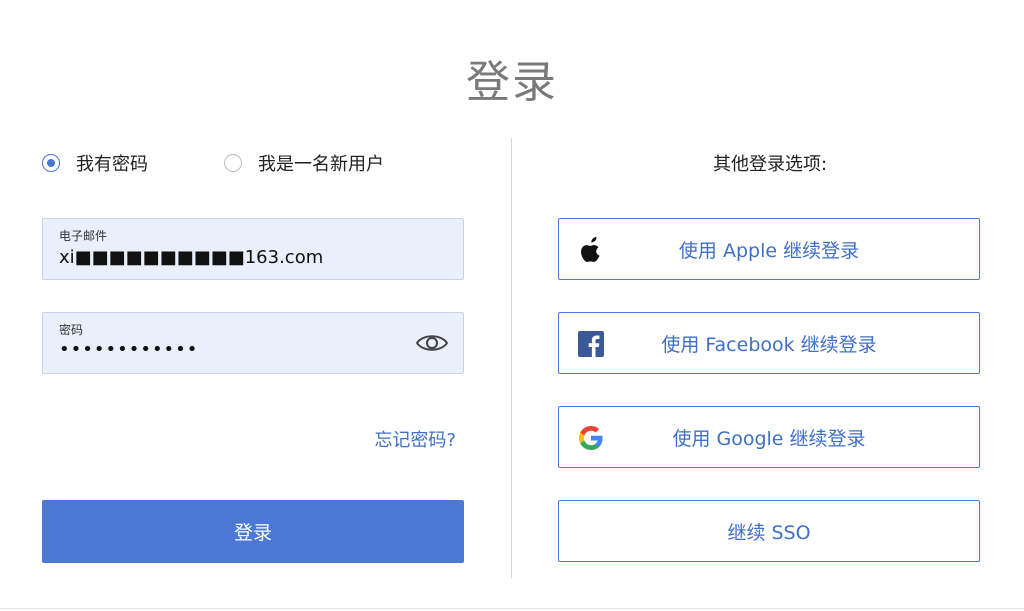 The width and height of the screenshot is (1024, 611). I want to click on facebook-icon, so click(591, 344).